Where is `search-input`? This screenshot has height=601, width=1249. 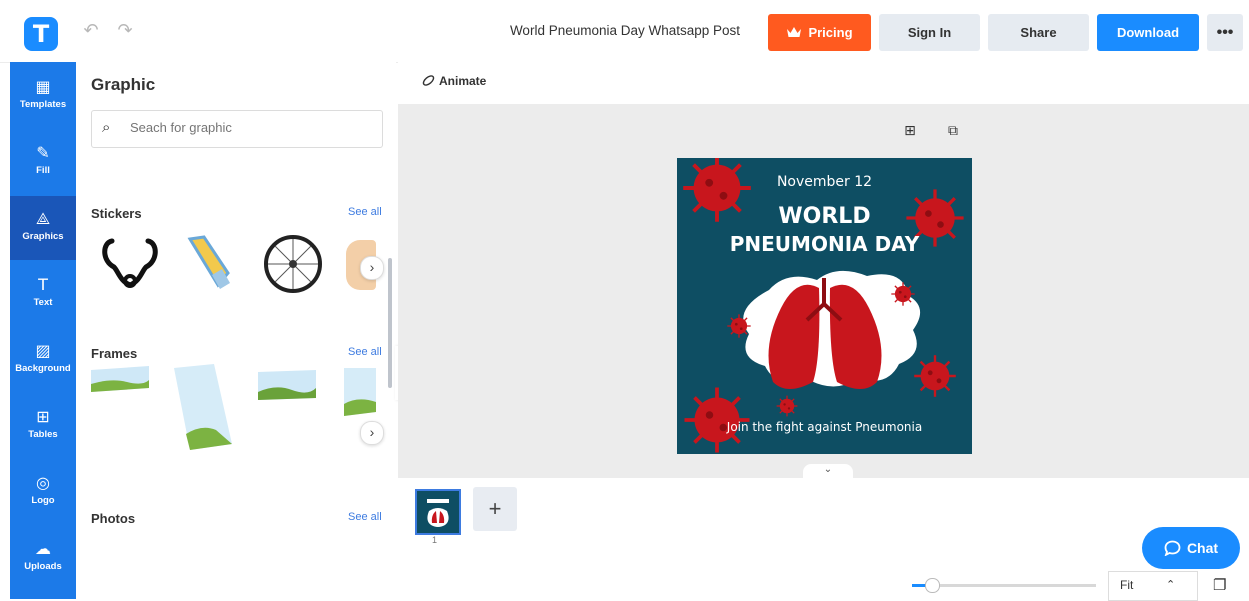
search-input is located at coordinates (250, 127).